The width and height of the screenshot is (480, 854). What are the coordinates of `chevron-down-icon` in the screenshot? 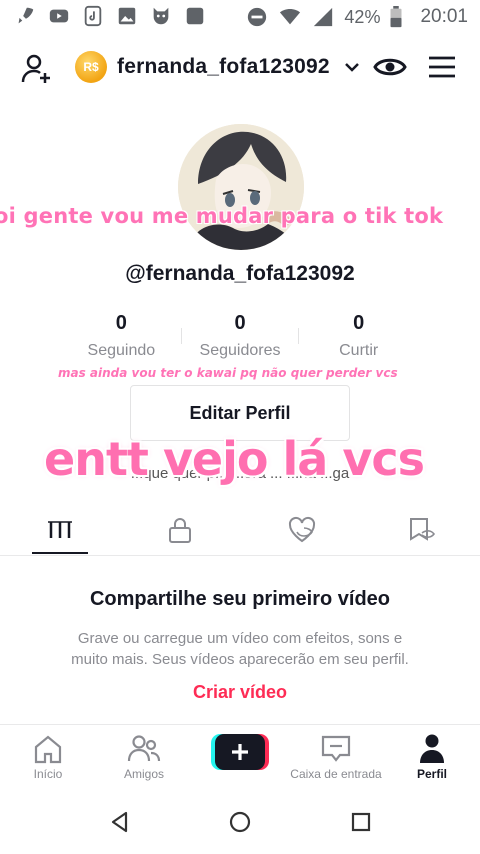 It's located at (352, 67).